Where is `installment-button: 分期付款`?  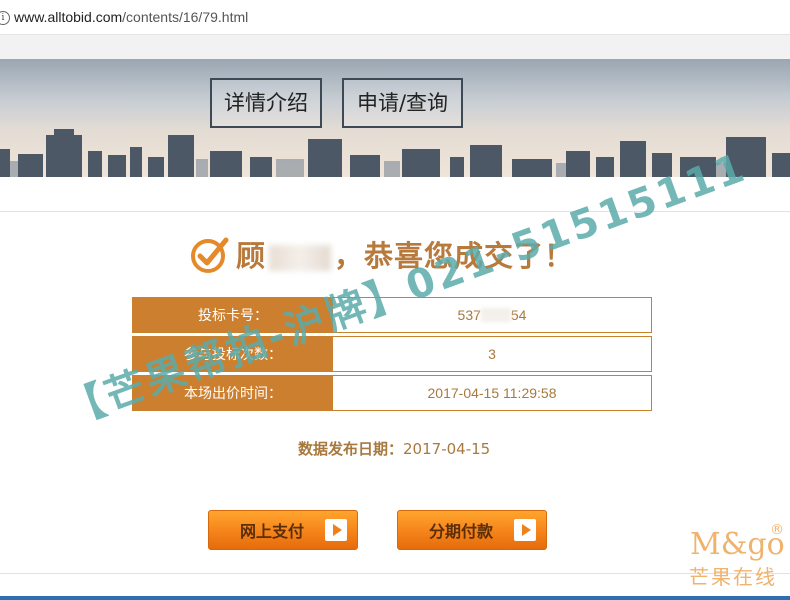 installment-button: 分期付款 is located at coordinates (472, 530).